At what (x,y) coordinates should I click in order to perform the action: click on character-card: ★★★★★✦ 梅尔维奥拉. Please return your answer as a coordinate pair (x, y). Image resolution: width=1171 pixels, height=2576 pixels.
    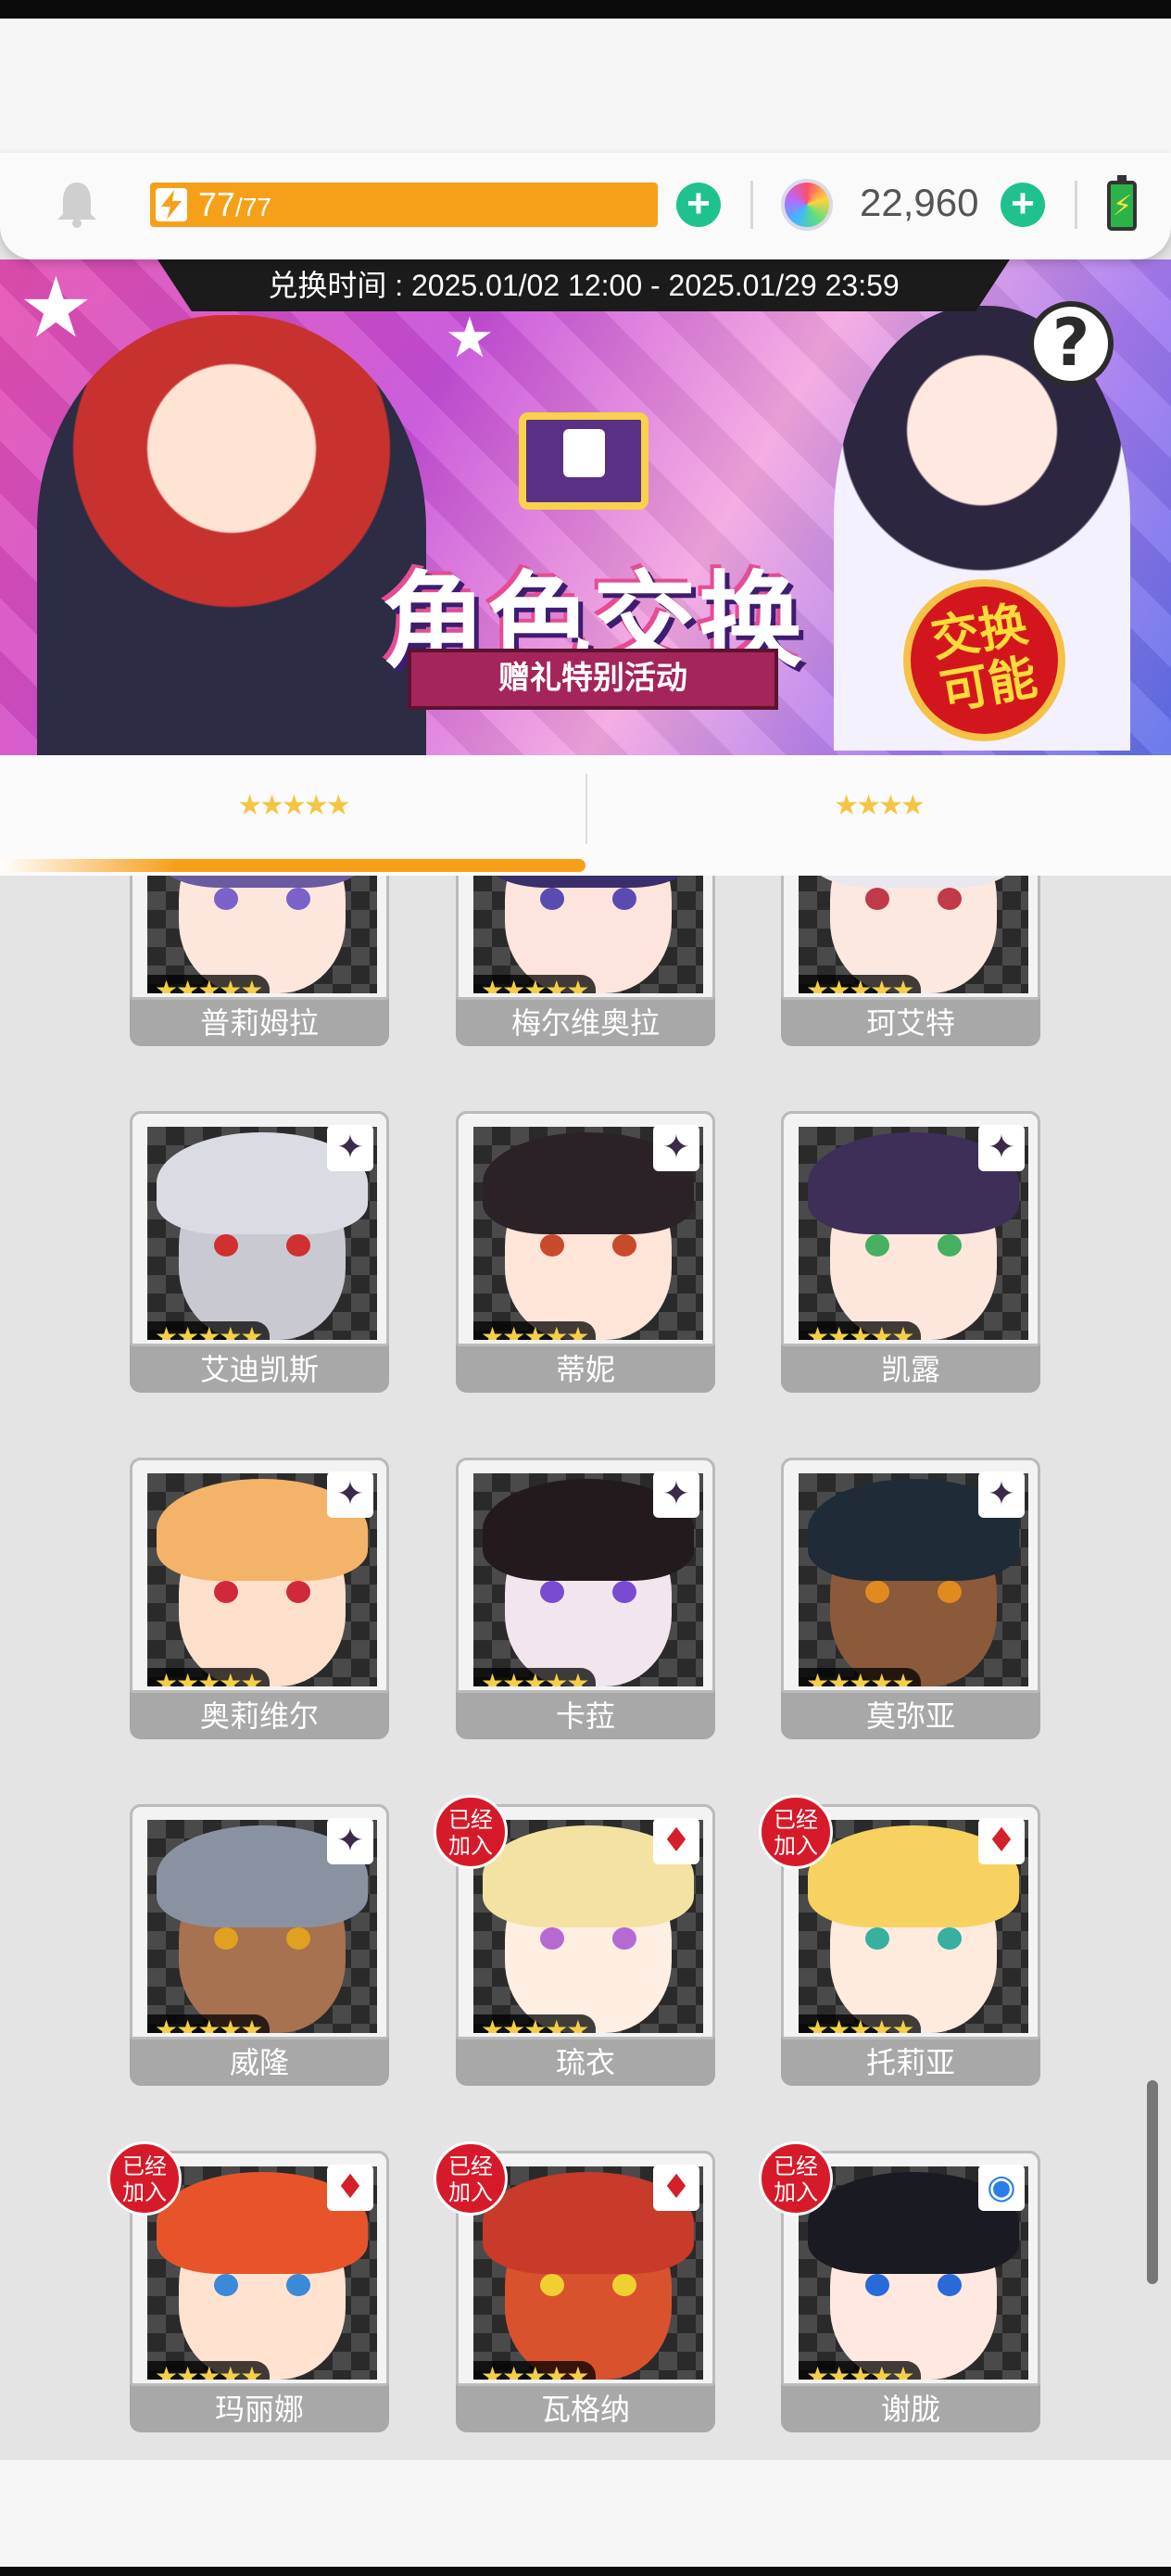
    Looking at the image, I should click on (585, 961).